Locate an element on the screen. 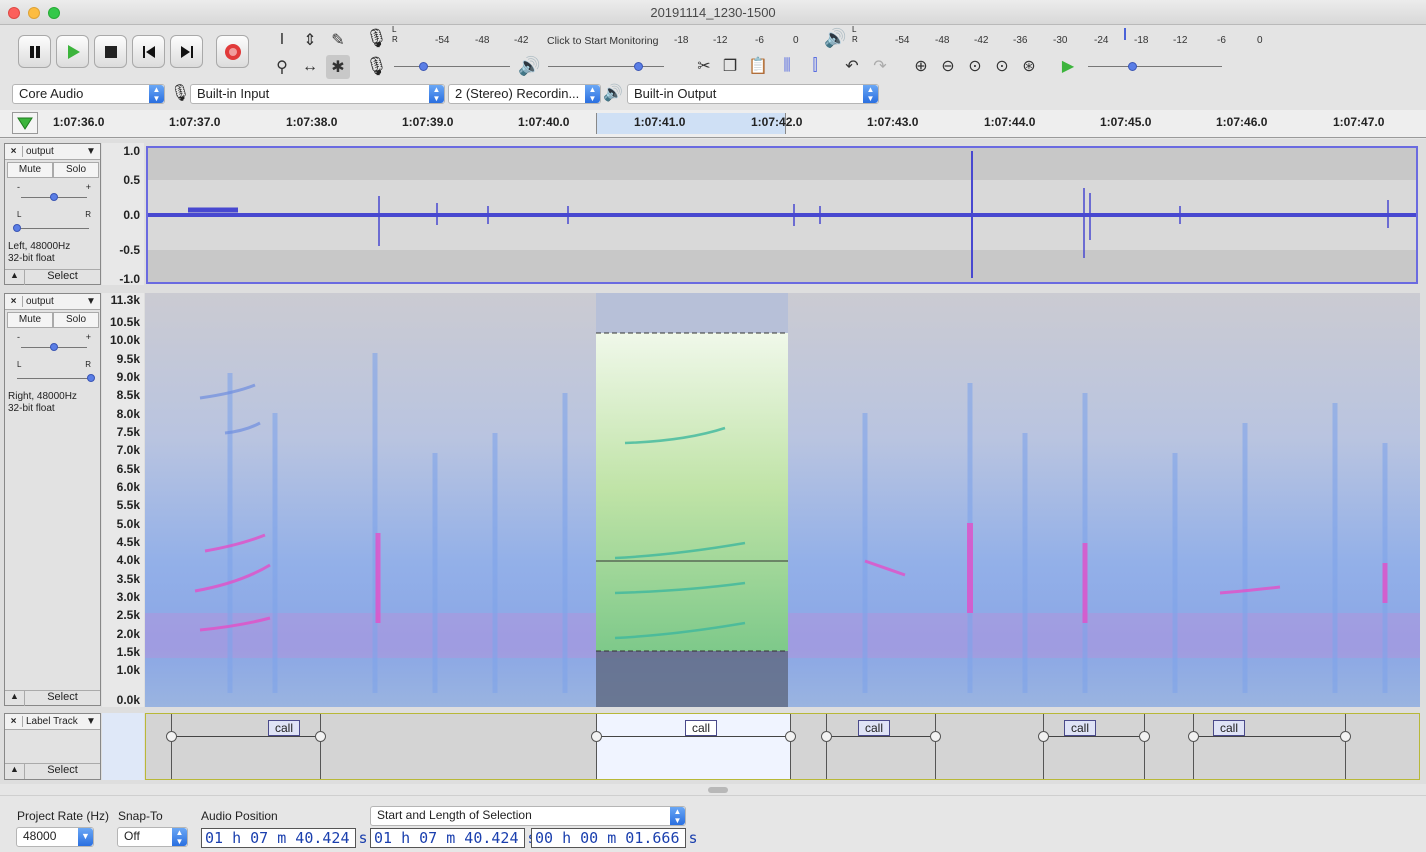 This screenshot has width=1426, height=852. skip-to-end-button is located at coordinates (186, 51).